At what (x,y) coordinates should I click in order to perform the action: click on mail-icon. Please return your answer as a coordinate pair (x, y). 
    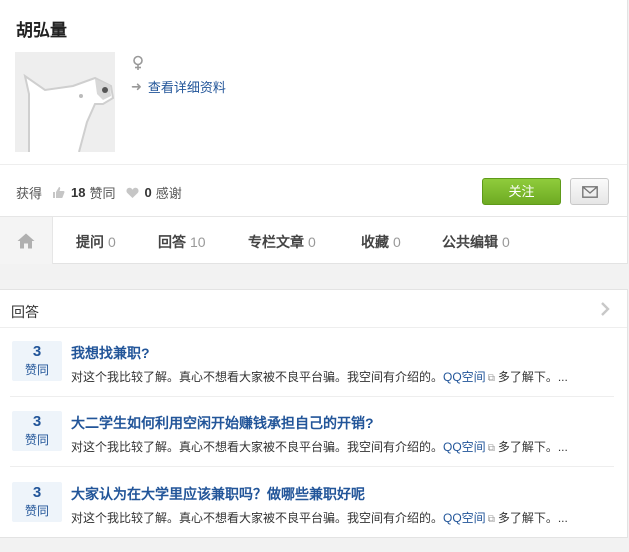
    Looking at the image, I should click on (589, 191).